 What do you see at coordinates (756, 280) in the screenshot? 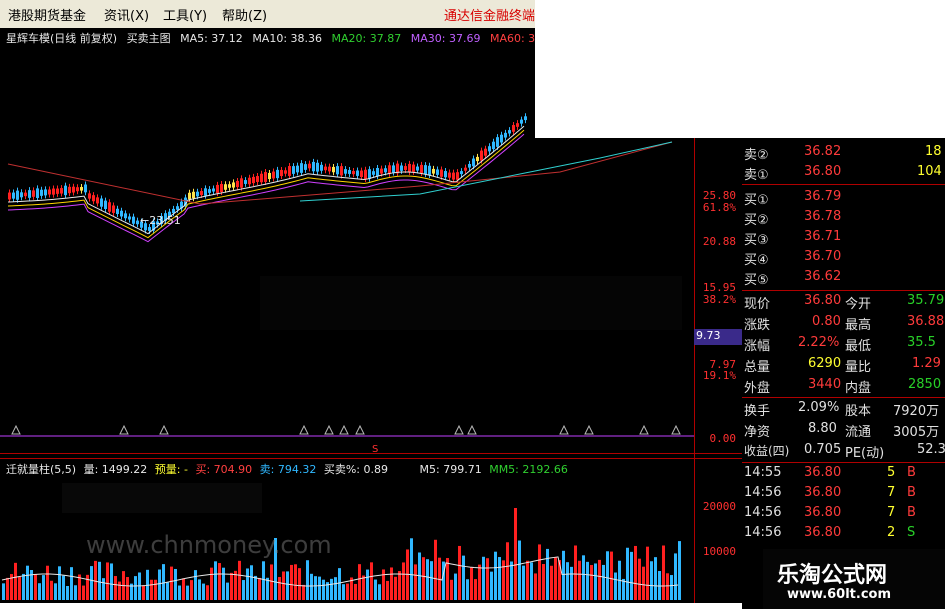
I see `buy-5-label: 买⑤` at bounding box center [756, 280].